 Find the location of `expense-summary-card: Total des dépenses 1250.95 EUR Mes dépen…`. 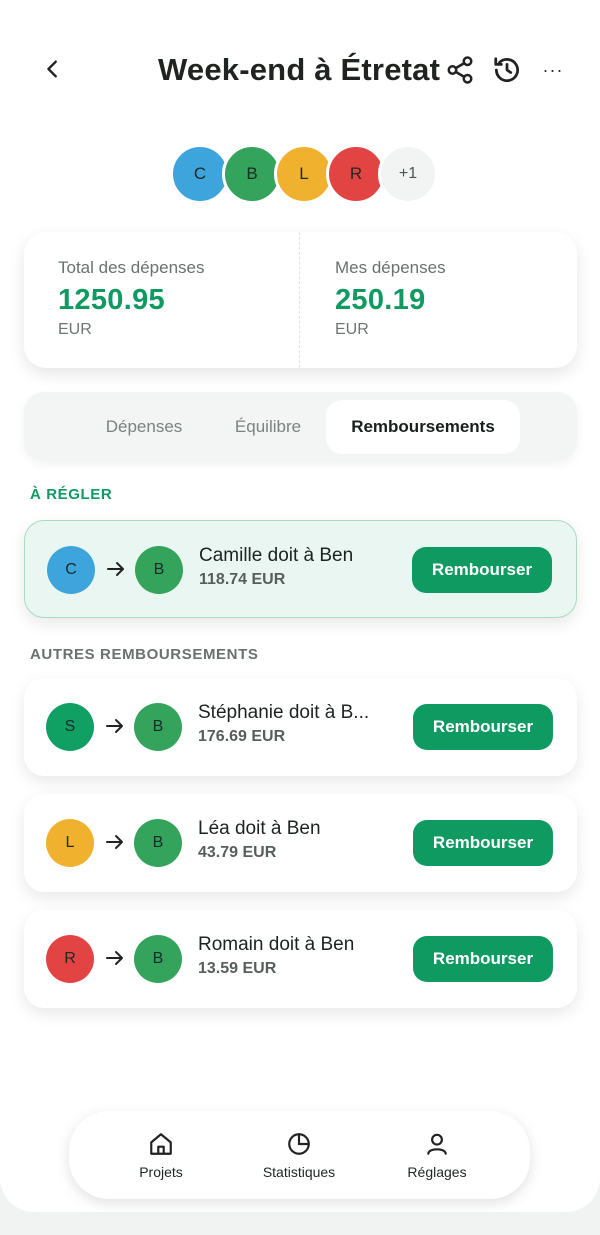

expense-summary-card: Total des dépenses 1250.95 EUR Mes dépen… is located at coordinates (300, 300).